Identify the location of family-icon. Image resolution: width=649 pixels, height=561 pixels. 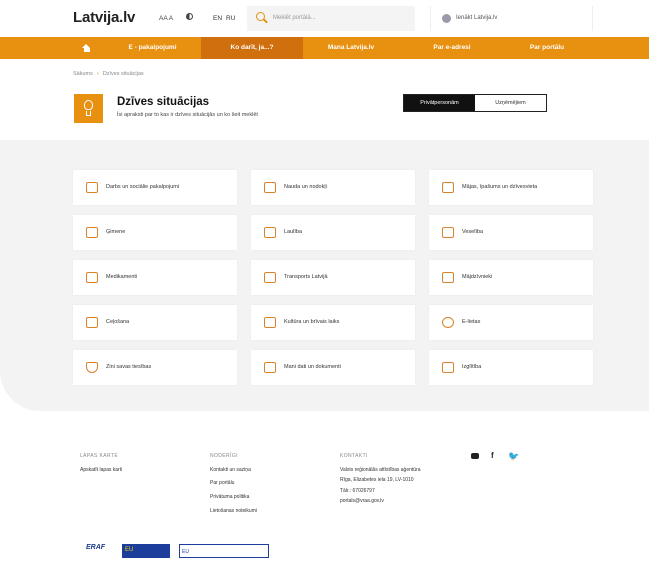
(92, 232).